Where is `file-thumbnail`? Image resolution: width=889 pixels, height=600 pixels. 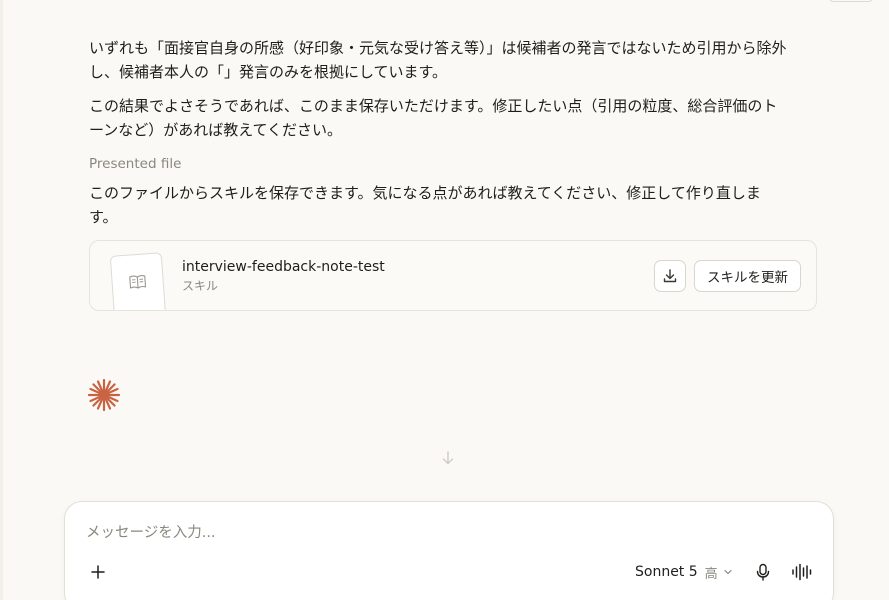
file-thumbnail is located at coordinates (138, 281).